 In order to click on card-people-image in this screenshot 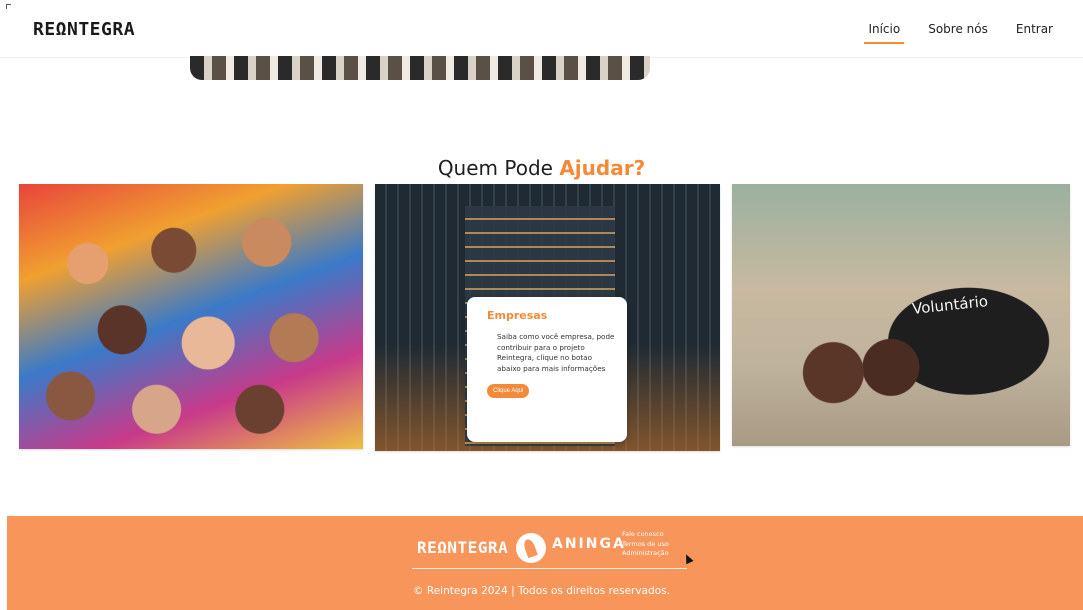, I will do `click(191, 316)`.